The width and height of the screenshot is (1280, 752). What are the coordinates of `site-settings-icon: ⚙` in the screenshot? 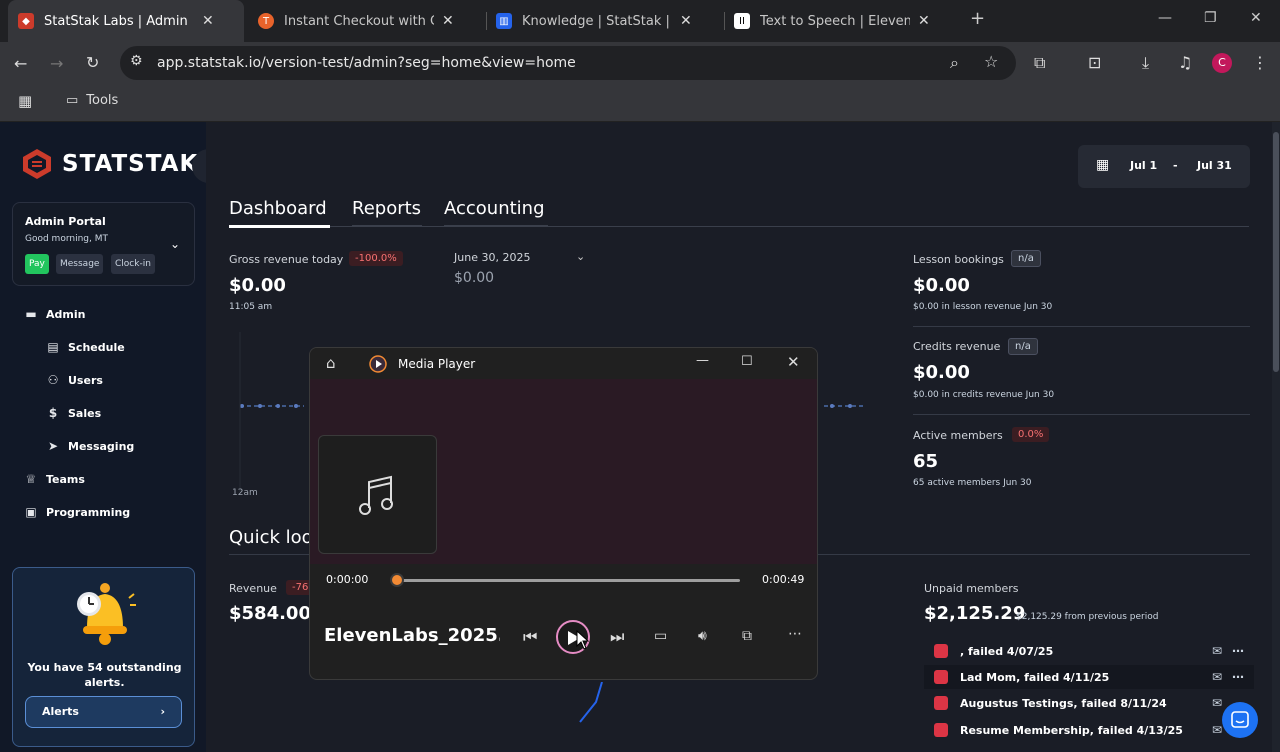 It's located at (136, 61).